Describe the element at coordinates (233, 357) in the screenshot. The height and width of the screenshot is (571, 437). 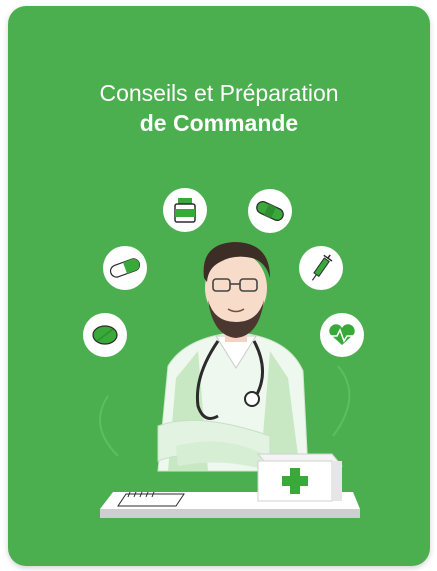
I see `pharmacist-icon` at that location.